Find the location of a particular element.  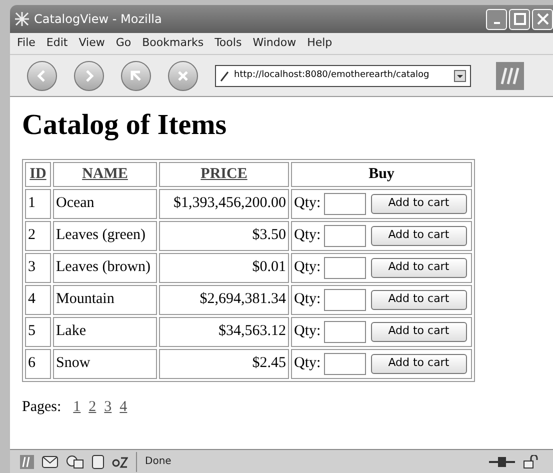

table-cell: 3 is located at coordinates (38, 267).